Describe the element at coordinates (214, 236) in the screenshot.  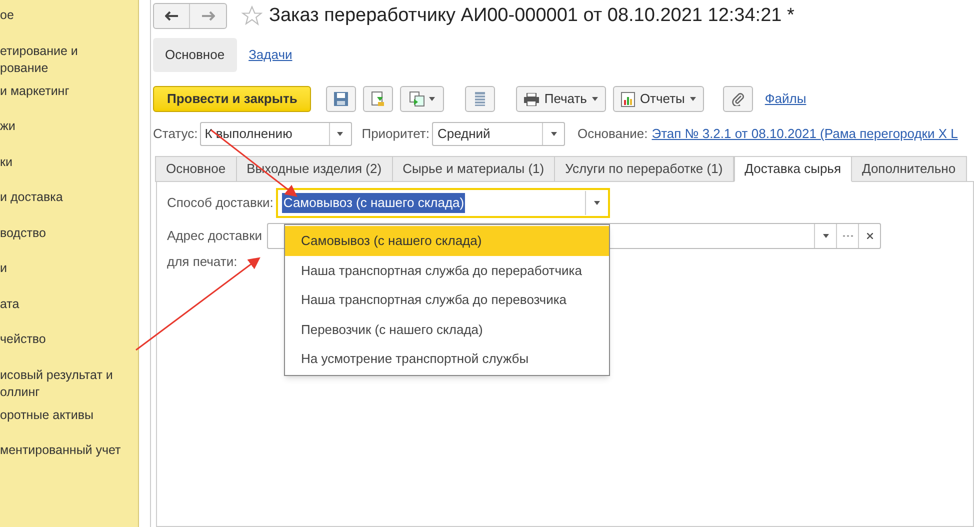
I see `field-label: Адрес доставки` at that location.